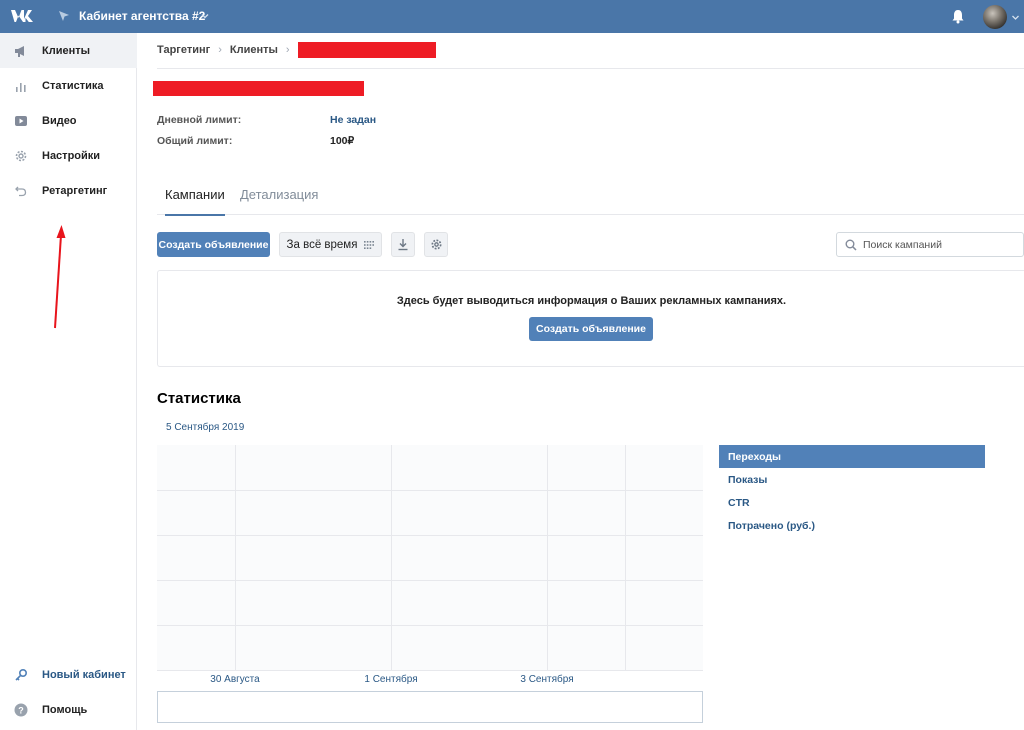  I want to click on undo-arrow-icon, so click(21, 191).